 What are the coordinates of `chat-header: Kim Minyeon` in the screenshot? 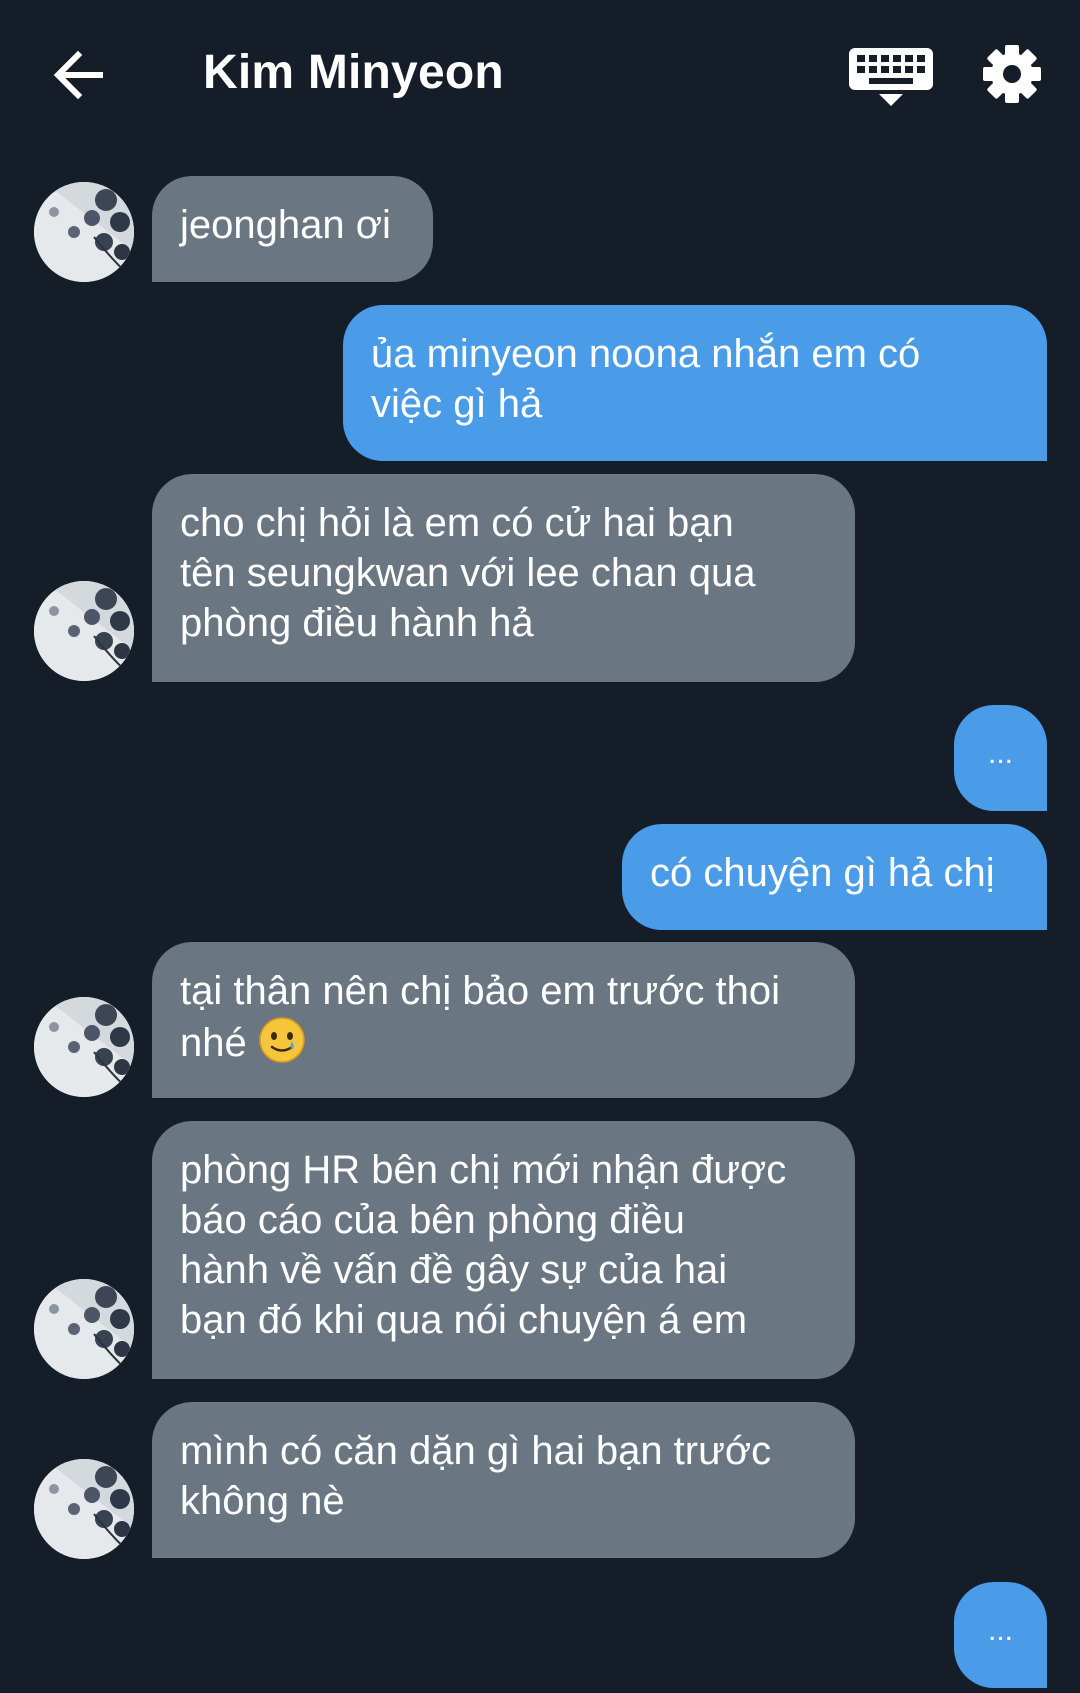 It's located at (540, 75).